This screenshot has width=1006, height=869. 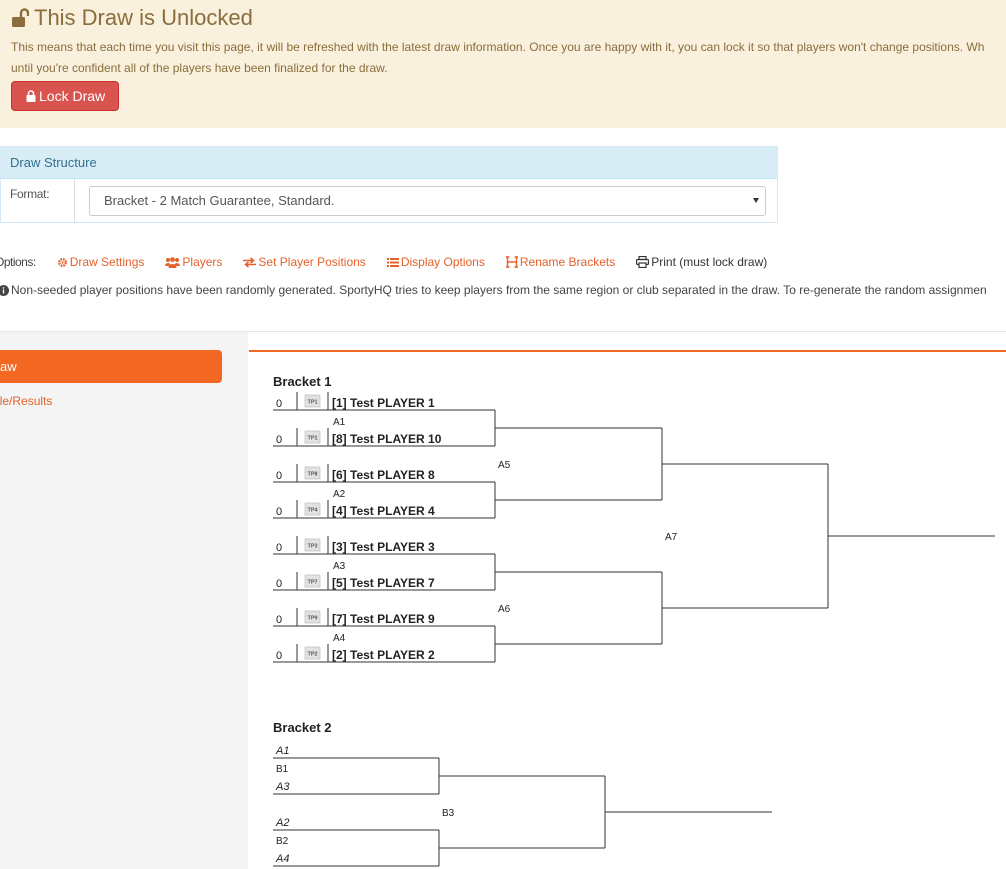 What do you see at coordinates (671, 537) in the screenshot?
I see `match-label: A7` at bounding box center [671, 537].